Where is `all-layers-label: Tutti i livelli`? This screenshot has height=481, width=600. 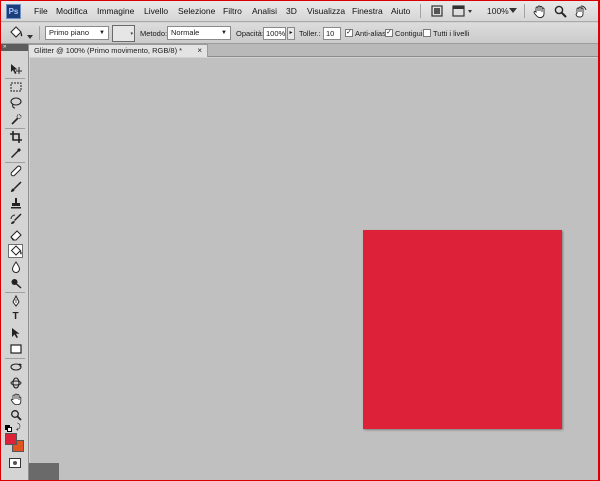 all-layers-label: Tutti i livelli is located at coordinates (451, 33).